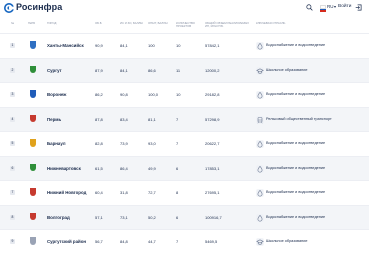  What do you see at coordinates (124, 119) in the screenshot?
I see `iszo-value: 83,4` at bounding box center [124, 119].